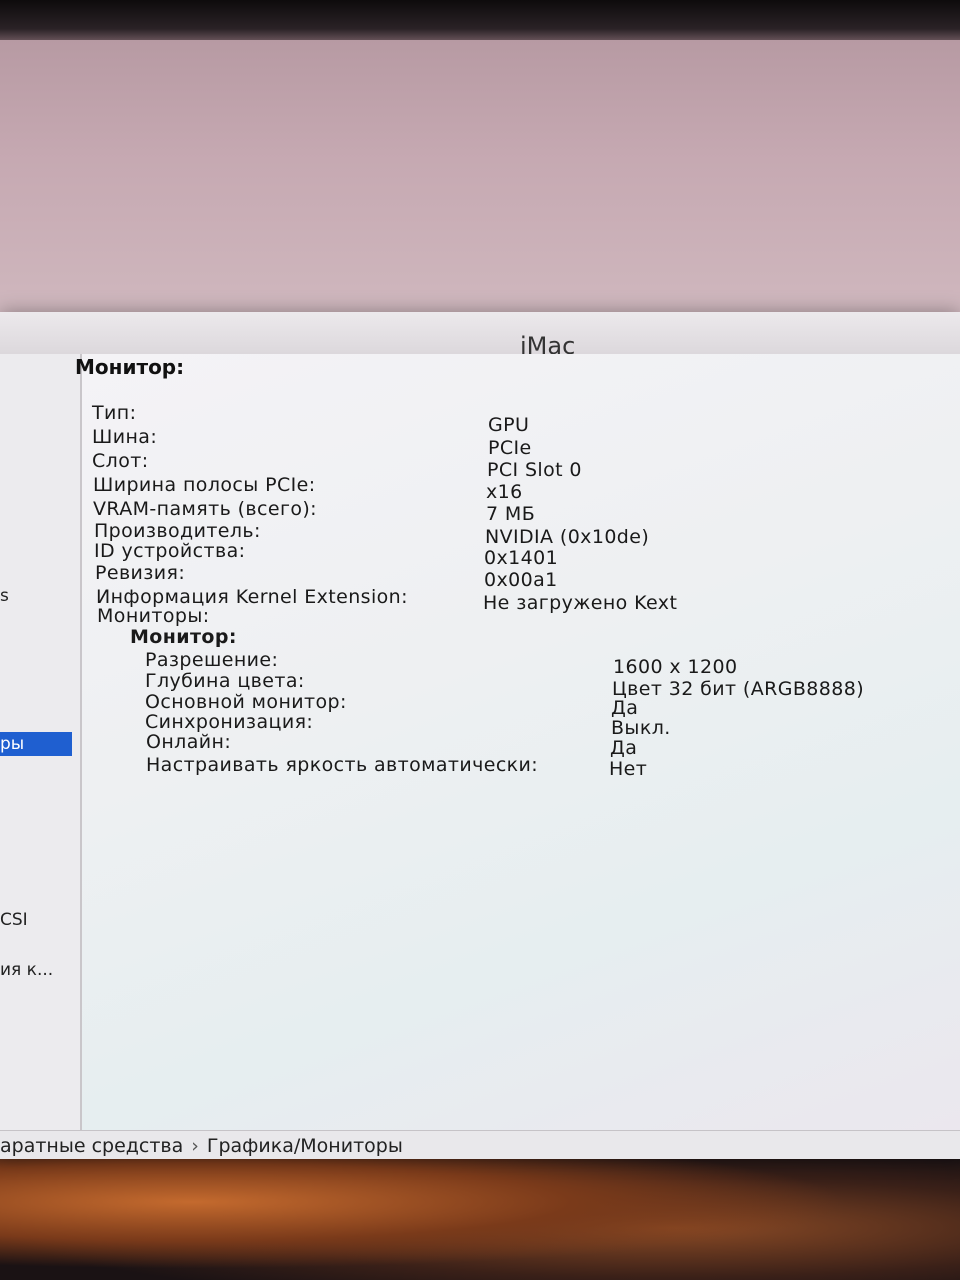 This screenshot has width=960, height=1280. I want to click on prop-label-monitors: Мониторы:, so click(153, 616).